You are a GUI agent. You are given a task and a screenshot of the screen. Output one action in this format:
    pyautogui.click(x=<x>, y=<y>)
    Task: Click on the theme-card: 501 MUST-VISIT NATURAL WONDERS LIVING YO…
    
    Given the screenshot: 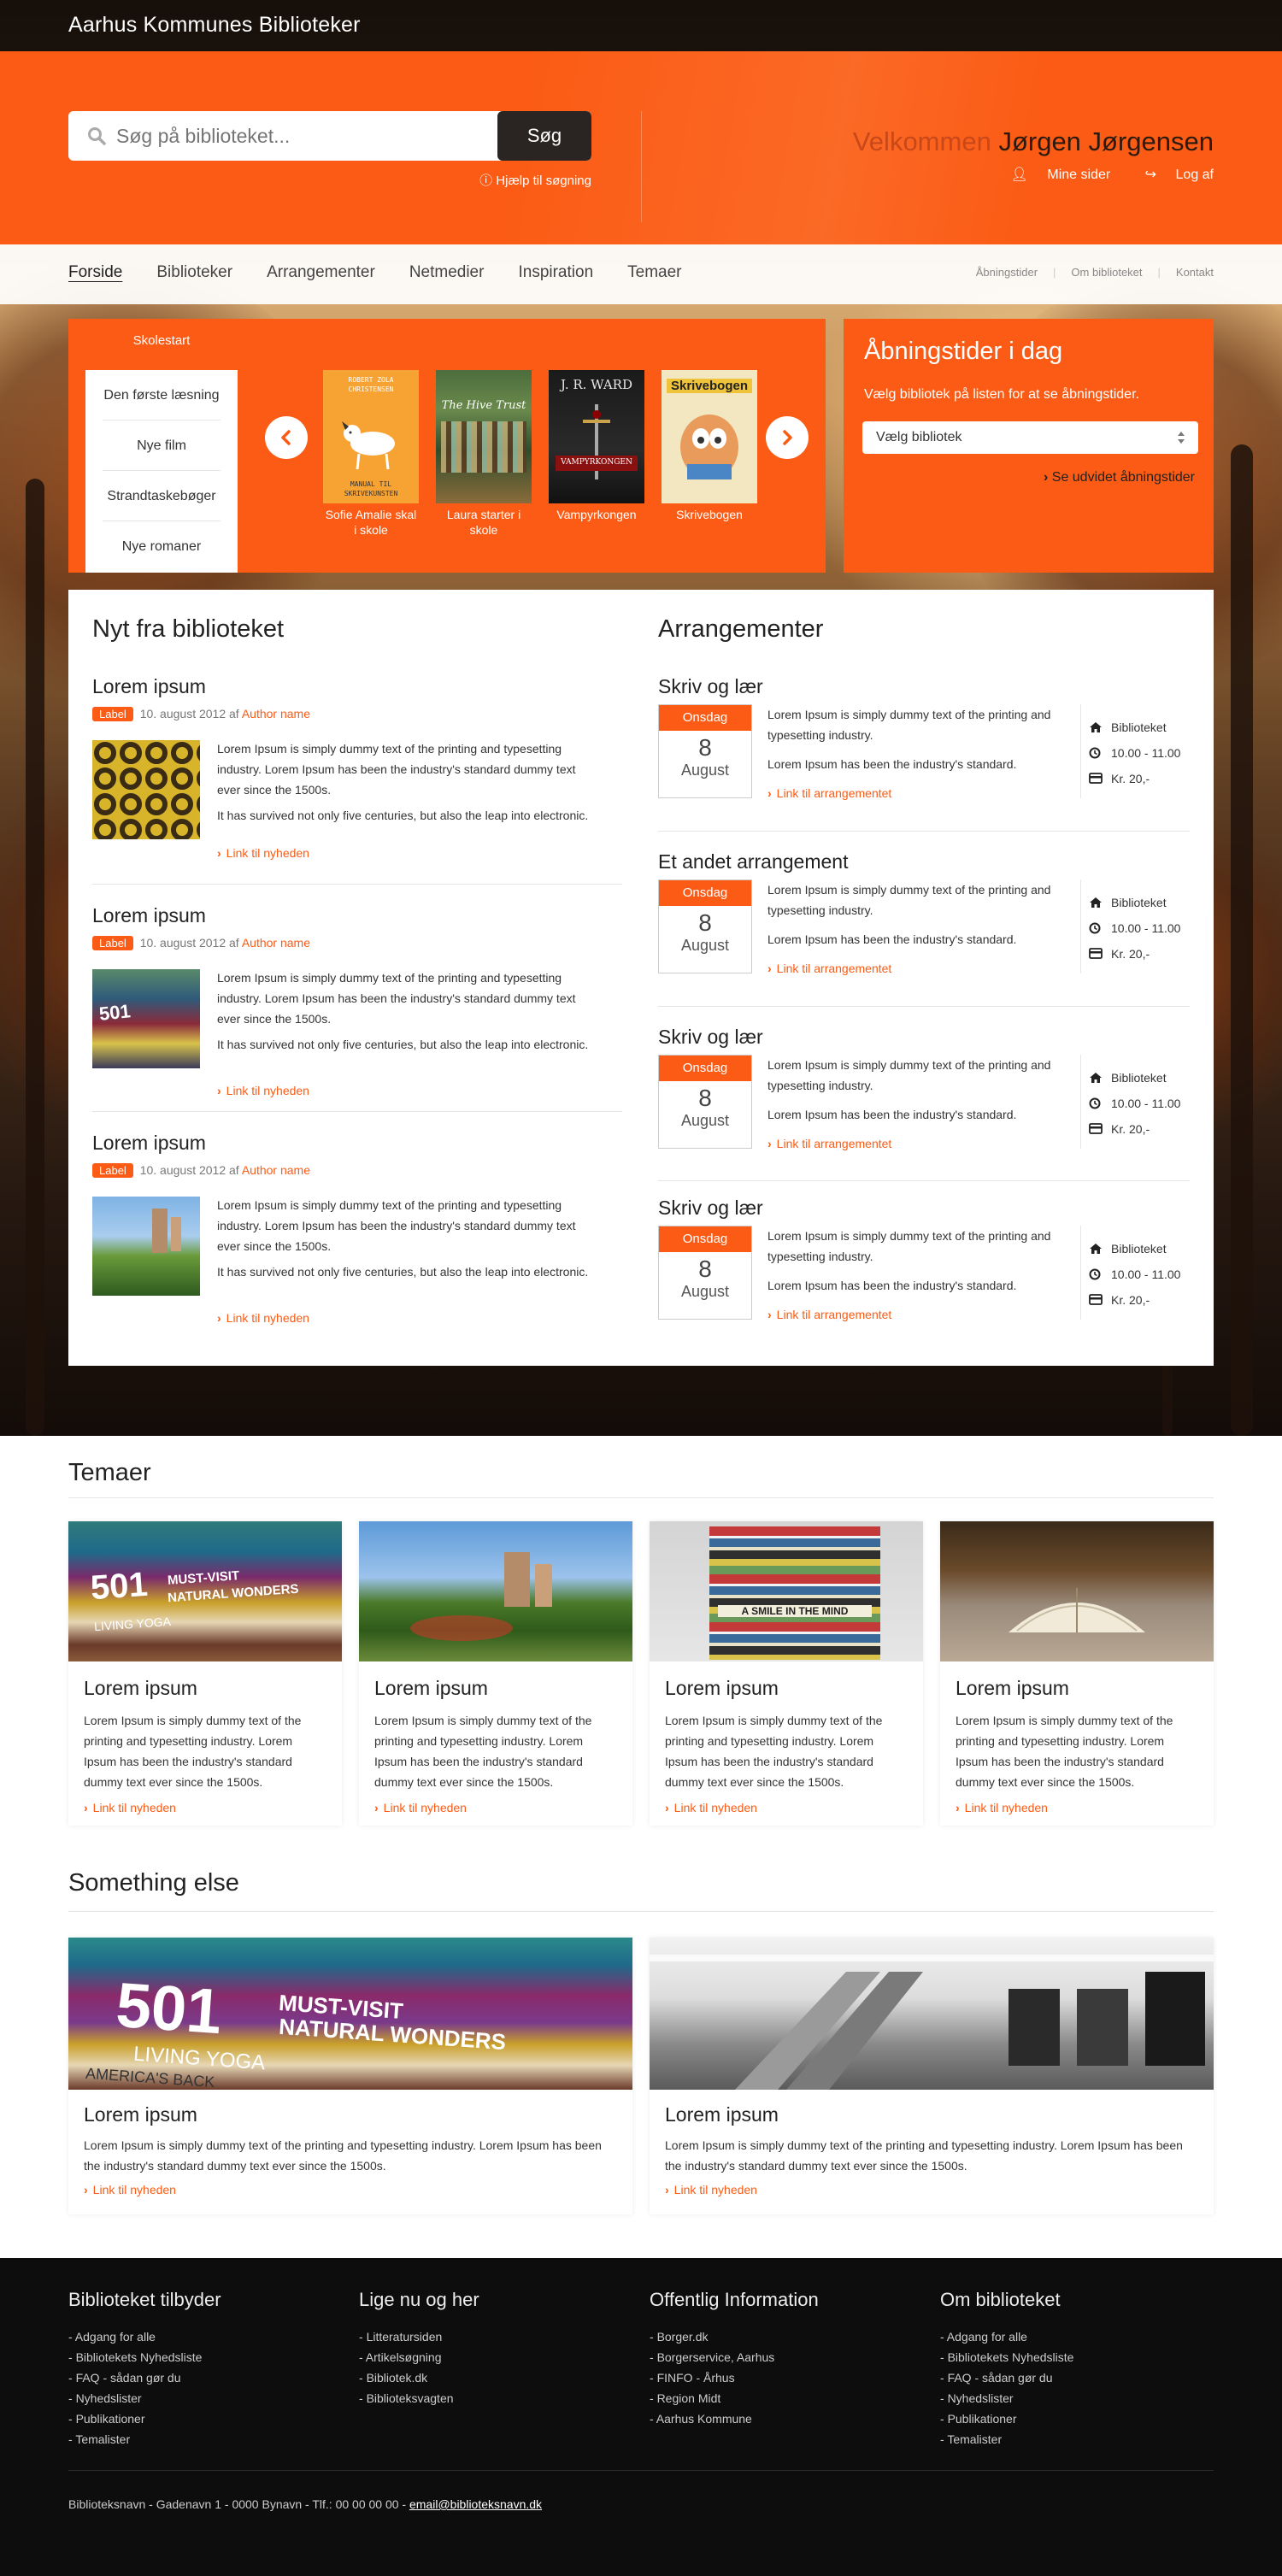 What is the action you would take?
    pyautogui.click(x=205, y=1673)
    